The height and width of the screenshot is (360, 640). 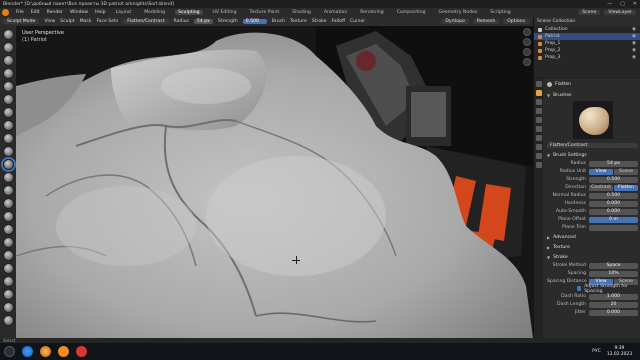 What do you see at coordinates (8, 60) in the screenshot?
I see `clay-brush-icon` at bounding box center [8, 60].